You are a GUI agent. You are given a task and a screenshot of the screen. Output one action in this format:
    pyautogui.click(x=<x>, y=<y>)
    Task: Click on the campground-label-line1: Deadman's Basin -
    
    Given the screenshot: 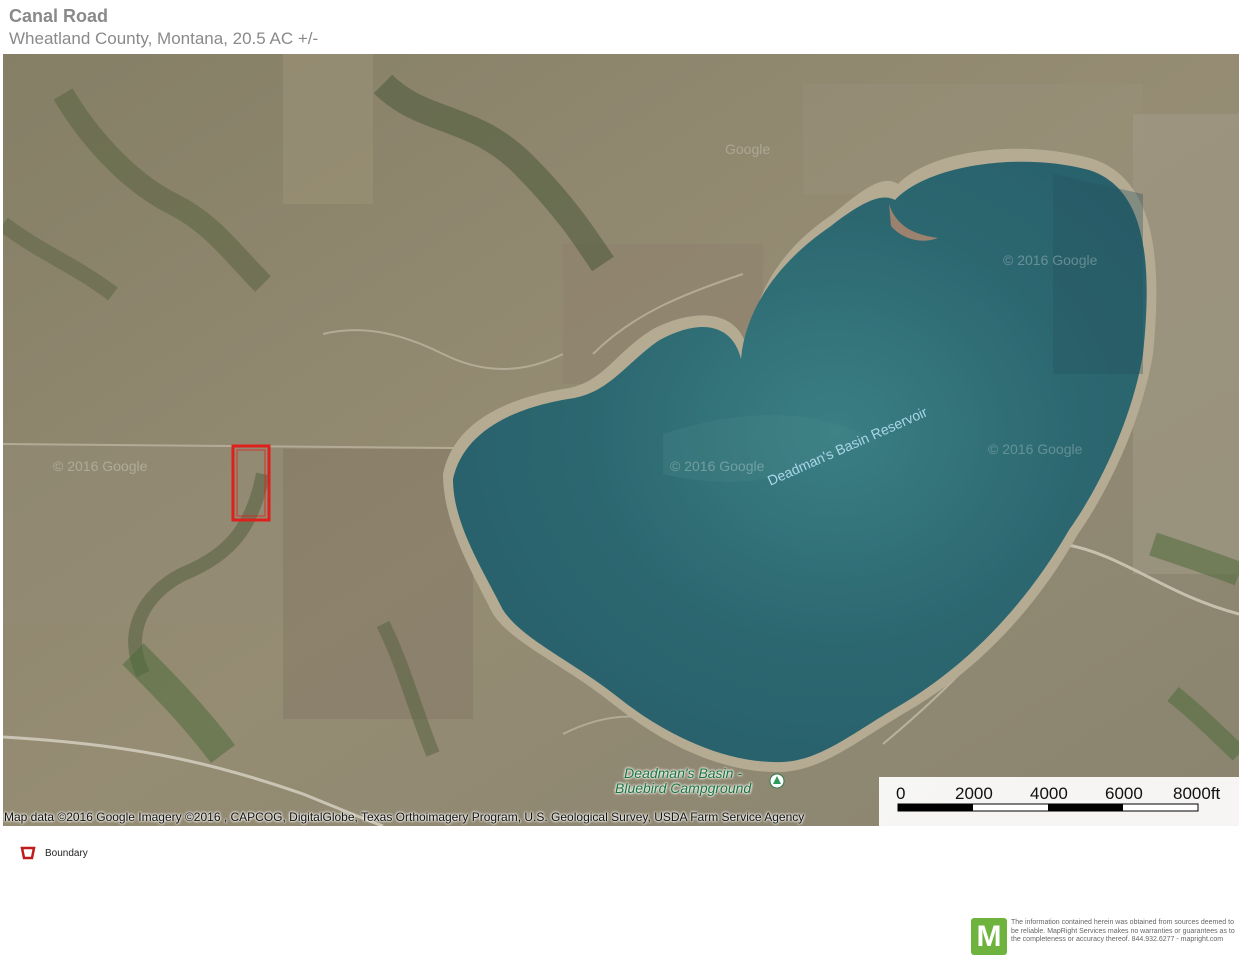 What is the action you would take?
    pyautogui.click(x=683, y=773)
    